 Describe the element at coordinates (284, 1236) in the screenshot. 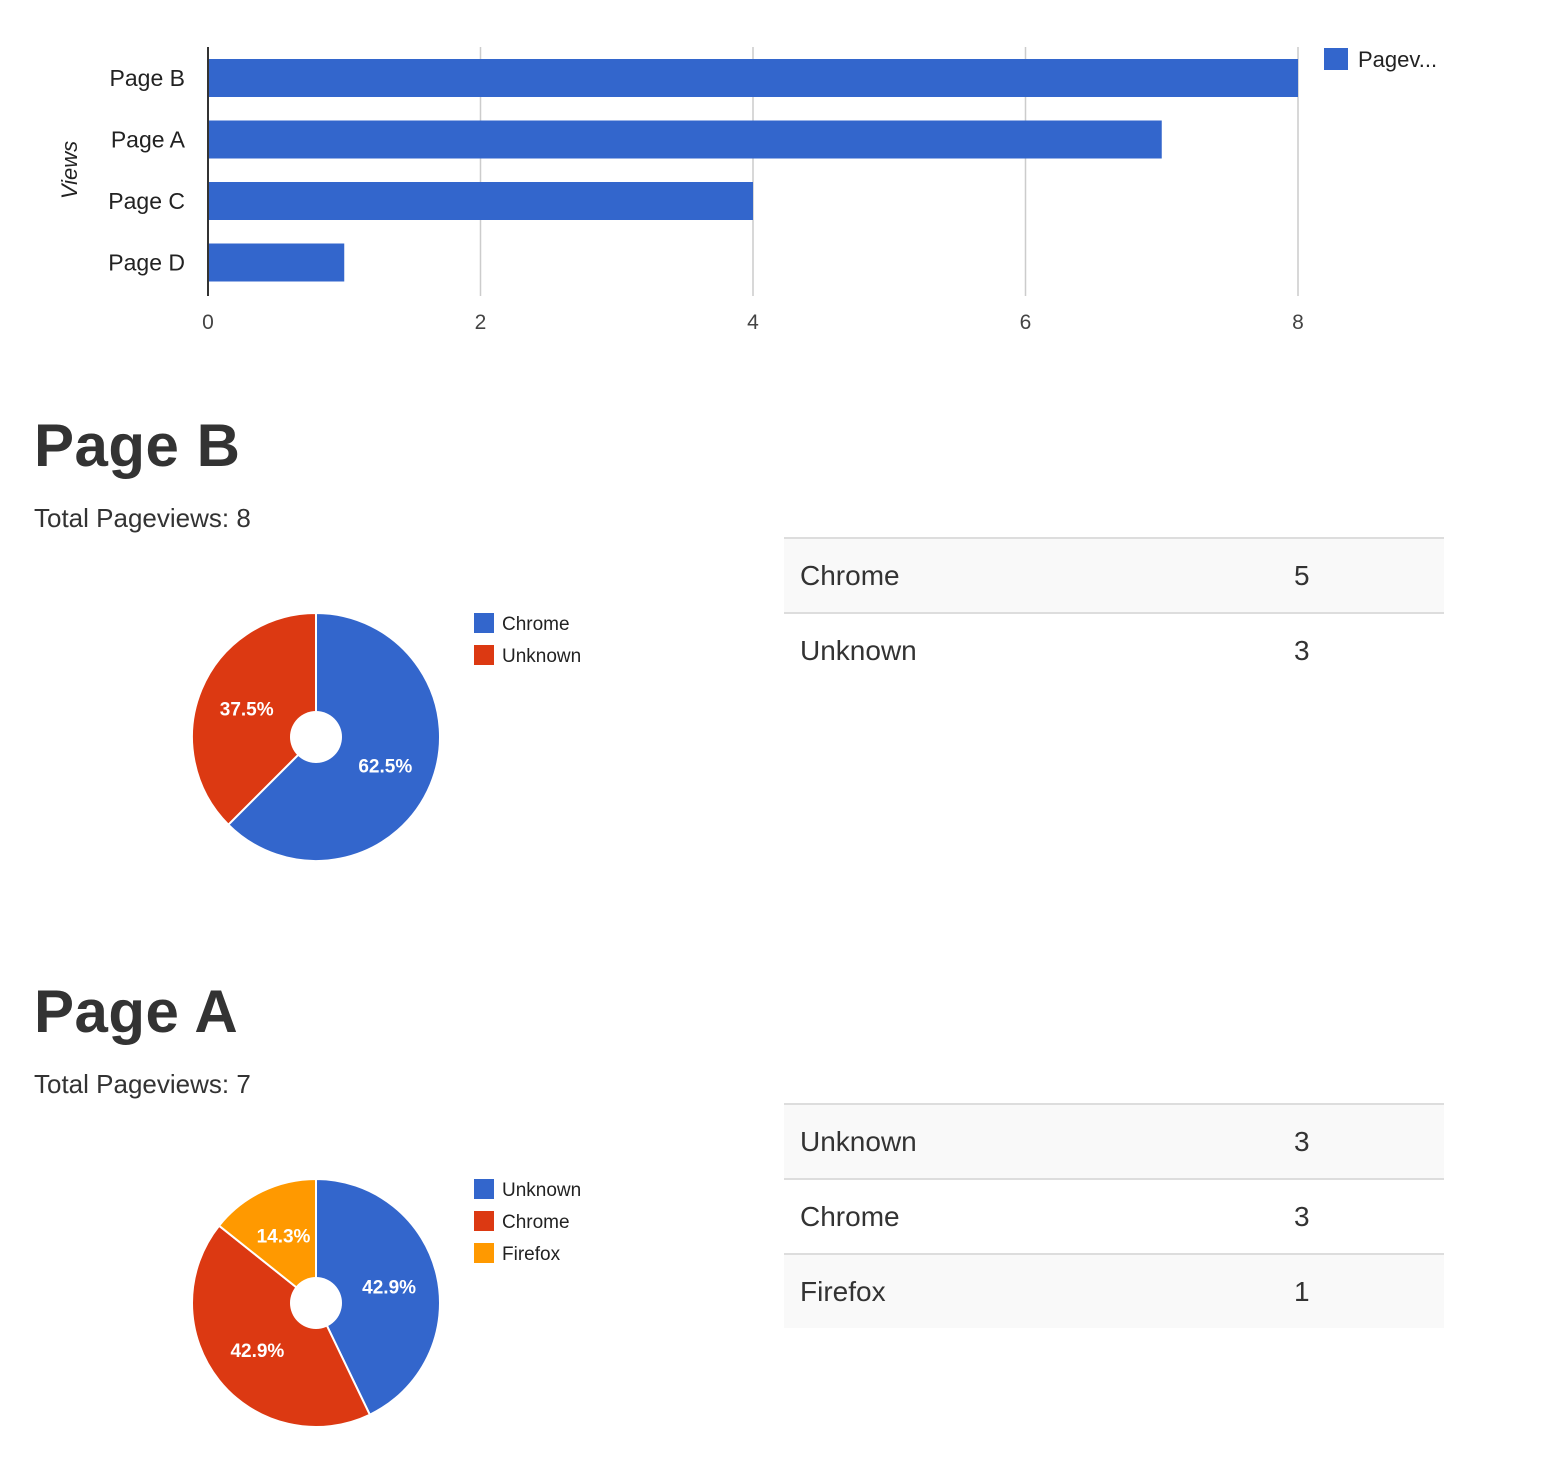

I see `slice-label: 14.3%` at that location.